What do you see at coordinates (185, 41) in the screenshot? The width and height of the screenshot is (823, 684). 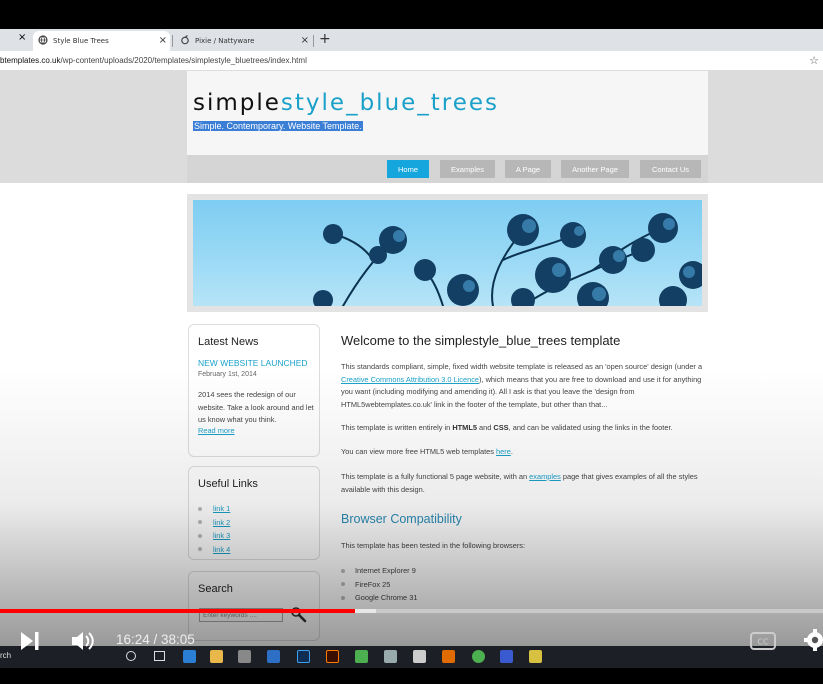 I see `pixie-icon` at bounding box center [185, 41].